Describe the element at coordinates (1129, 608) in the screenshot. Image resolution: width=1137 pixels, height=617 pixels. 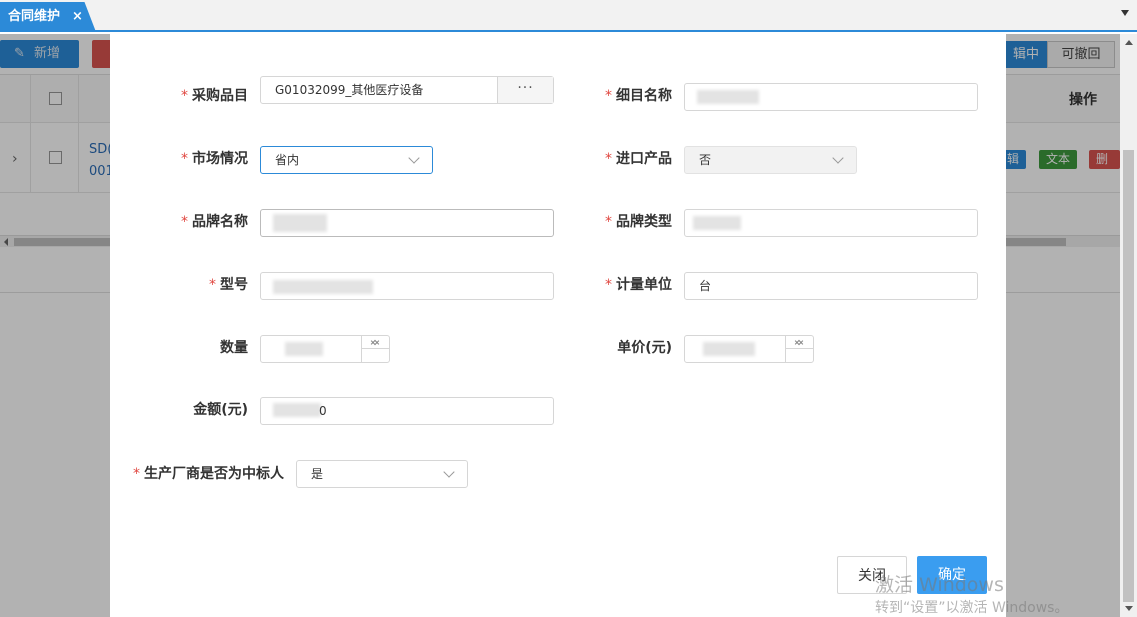
I see `scroll-down-icon` at that location.